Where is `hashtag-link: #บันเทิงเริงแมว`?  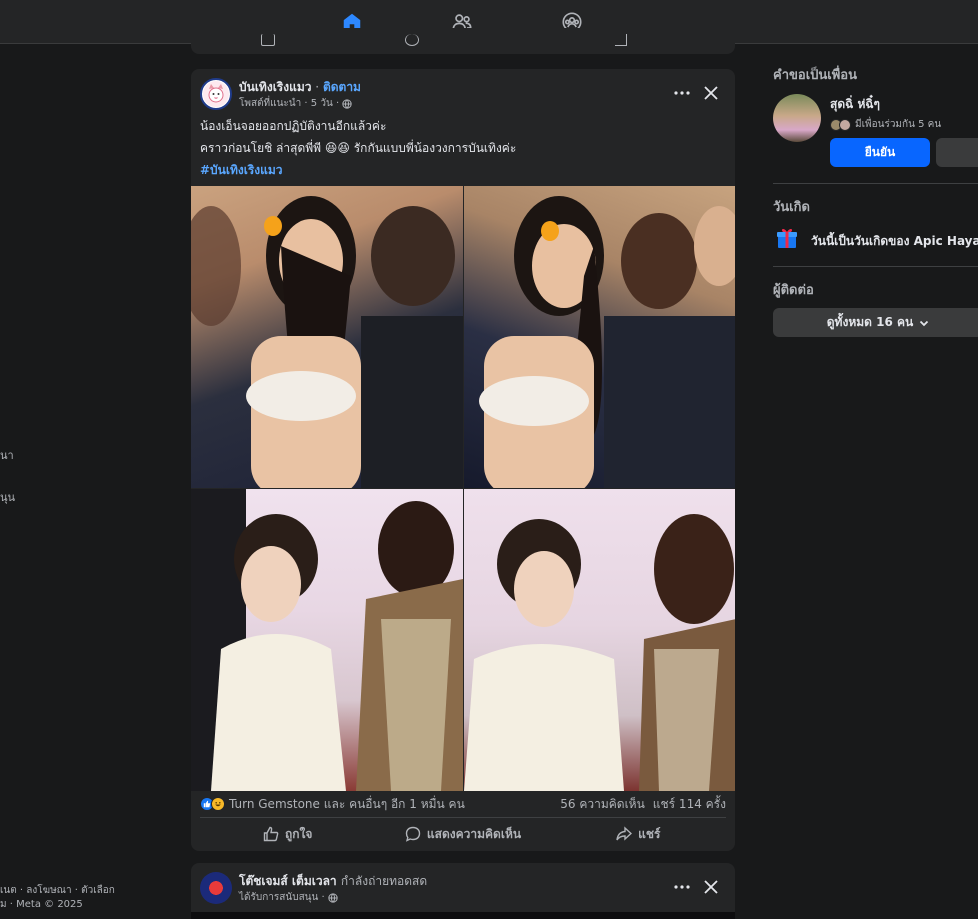 hashtag-link: #บันเทิงเริงแมว is located at coordinates (241, 170).